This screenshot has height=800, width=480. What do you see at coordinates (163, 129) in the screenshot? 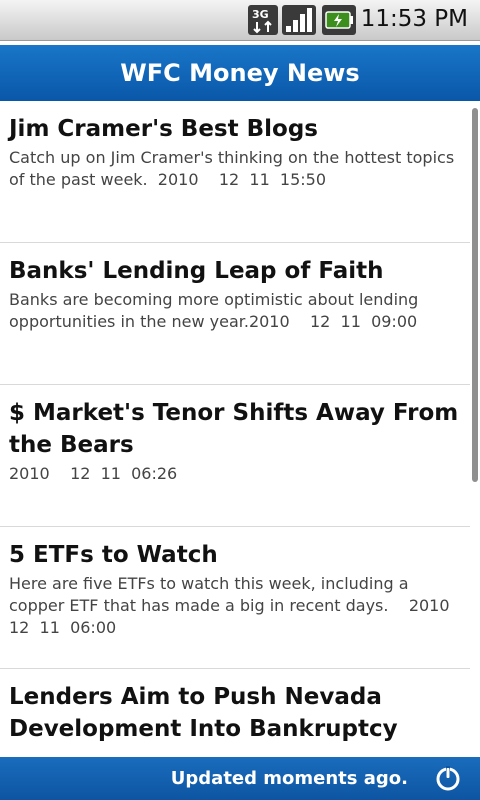
I see `news-item-title: Jim Cramer's Best Blogs` at bounding box center [163, 129].